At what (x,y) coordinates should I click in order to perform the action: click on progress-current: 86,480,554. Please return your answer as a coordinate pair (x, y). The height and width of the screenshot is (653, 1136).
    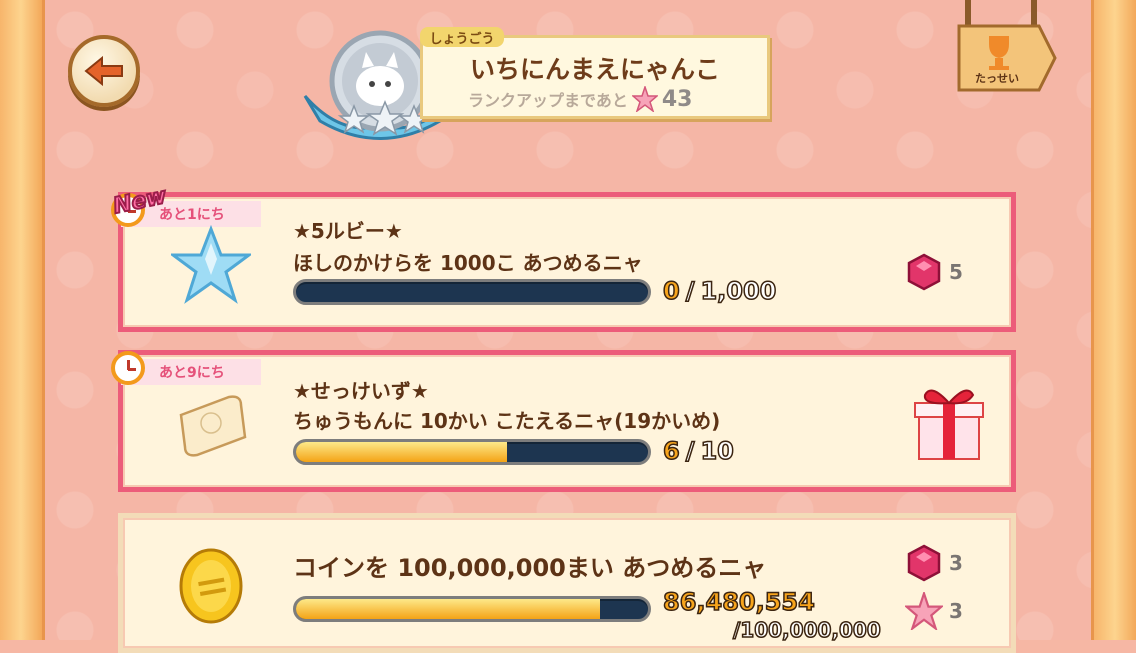
    Looking at the image, I should click on (738, 602).